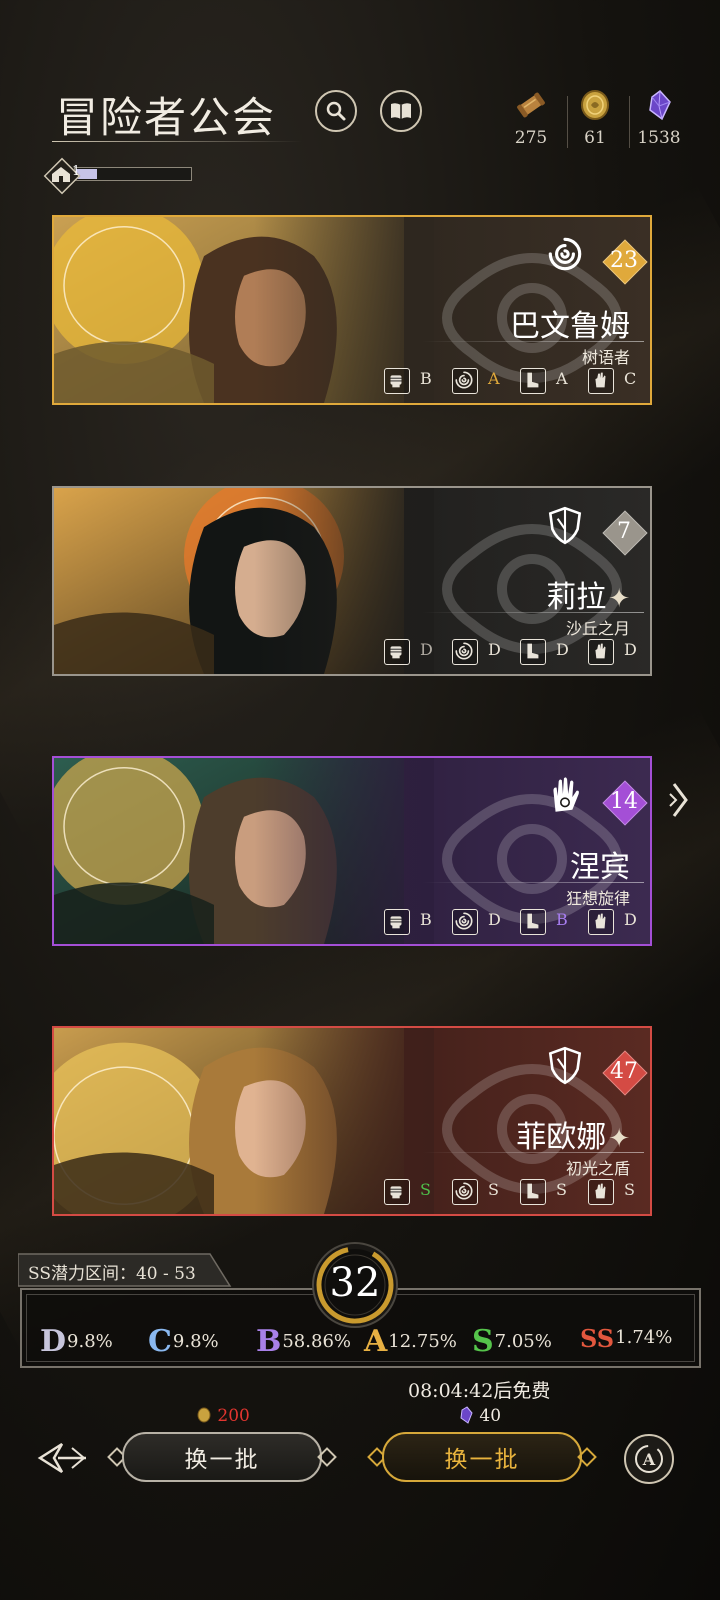 This screenshot has height=1600, width=720. I want to click on hero-title: 初光之盾, so click(597, 1168).